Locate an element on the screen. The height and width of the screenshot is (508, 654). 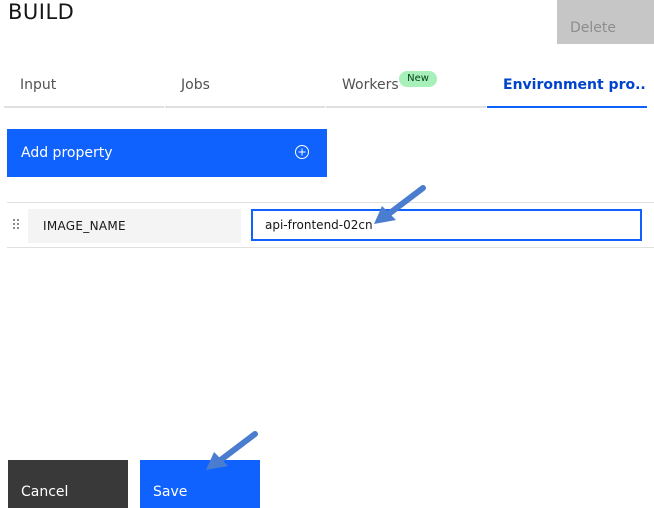
drag-handle-icon is located at coordinates (17, 225).